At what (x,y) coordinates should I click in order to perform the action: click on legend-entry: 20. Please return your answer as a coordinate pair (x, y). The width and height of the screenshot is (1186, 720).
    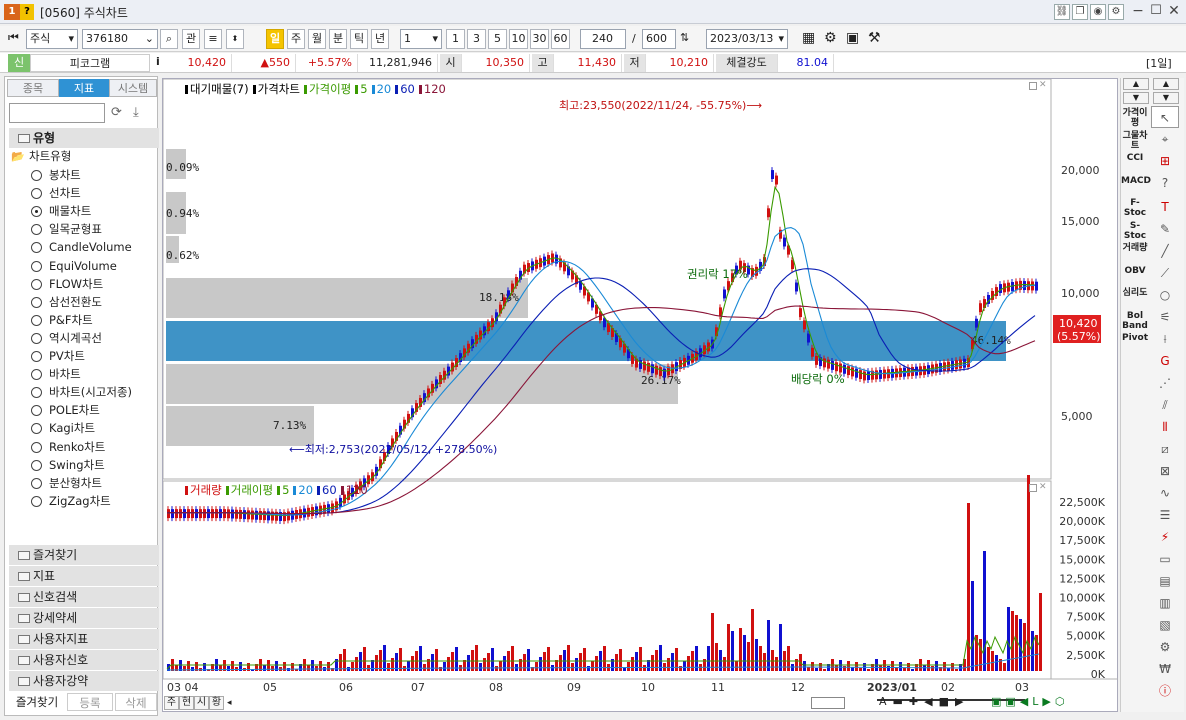
    Looking at the image, I should click on (384, 89).